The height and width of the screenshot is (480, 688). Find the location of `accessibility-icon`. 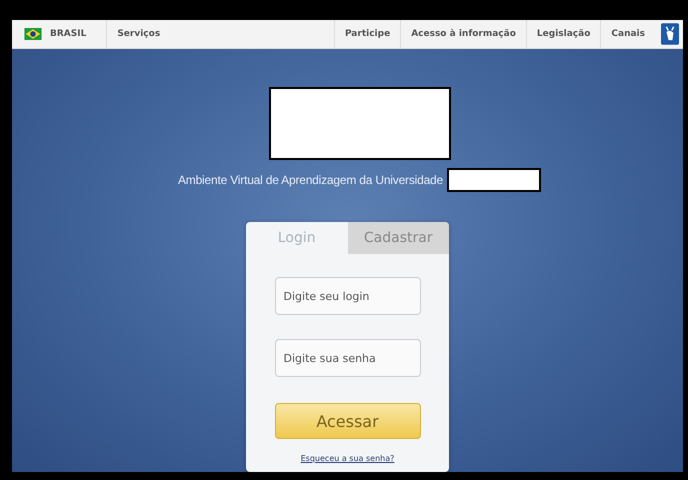

accessibility-icon is located at coordinates (670, 34).